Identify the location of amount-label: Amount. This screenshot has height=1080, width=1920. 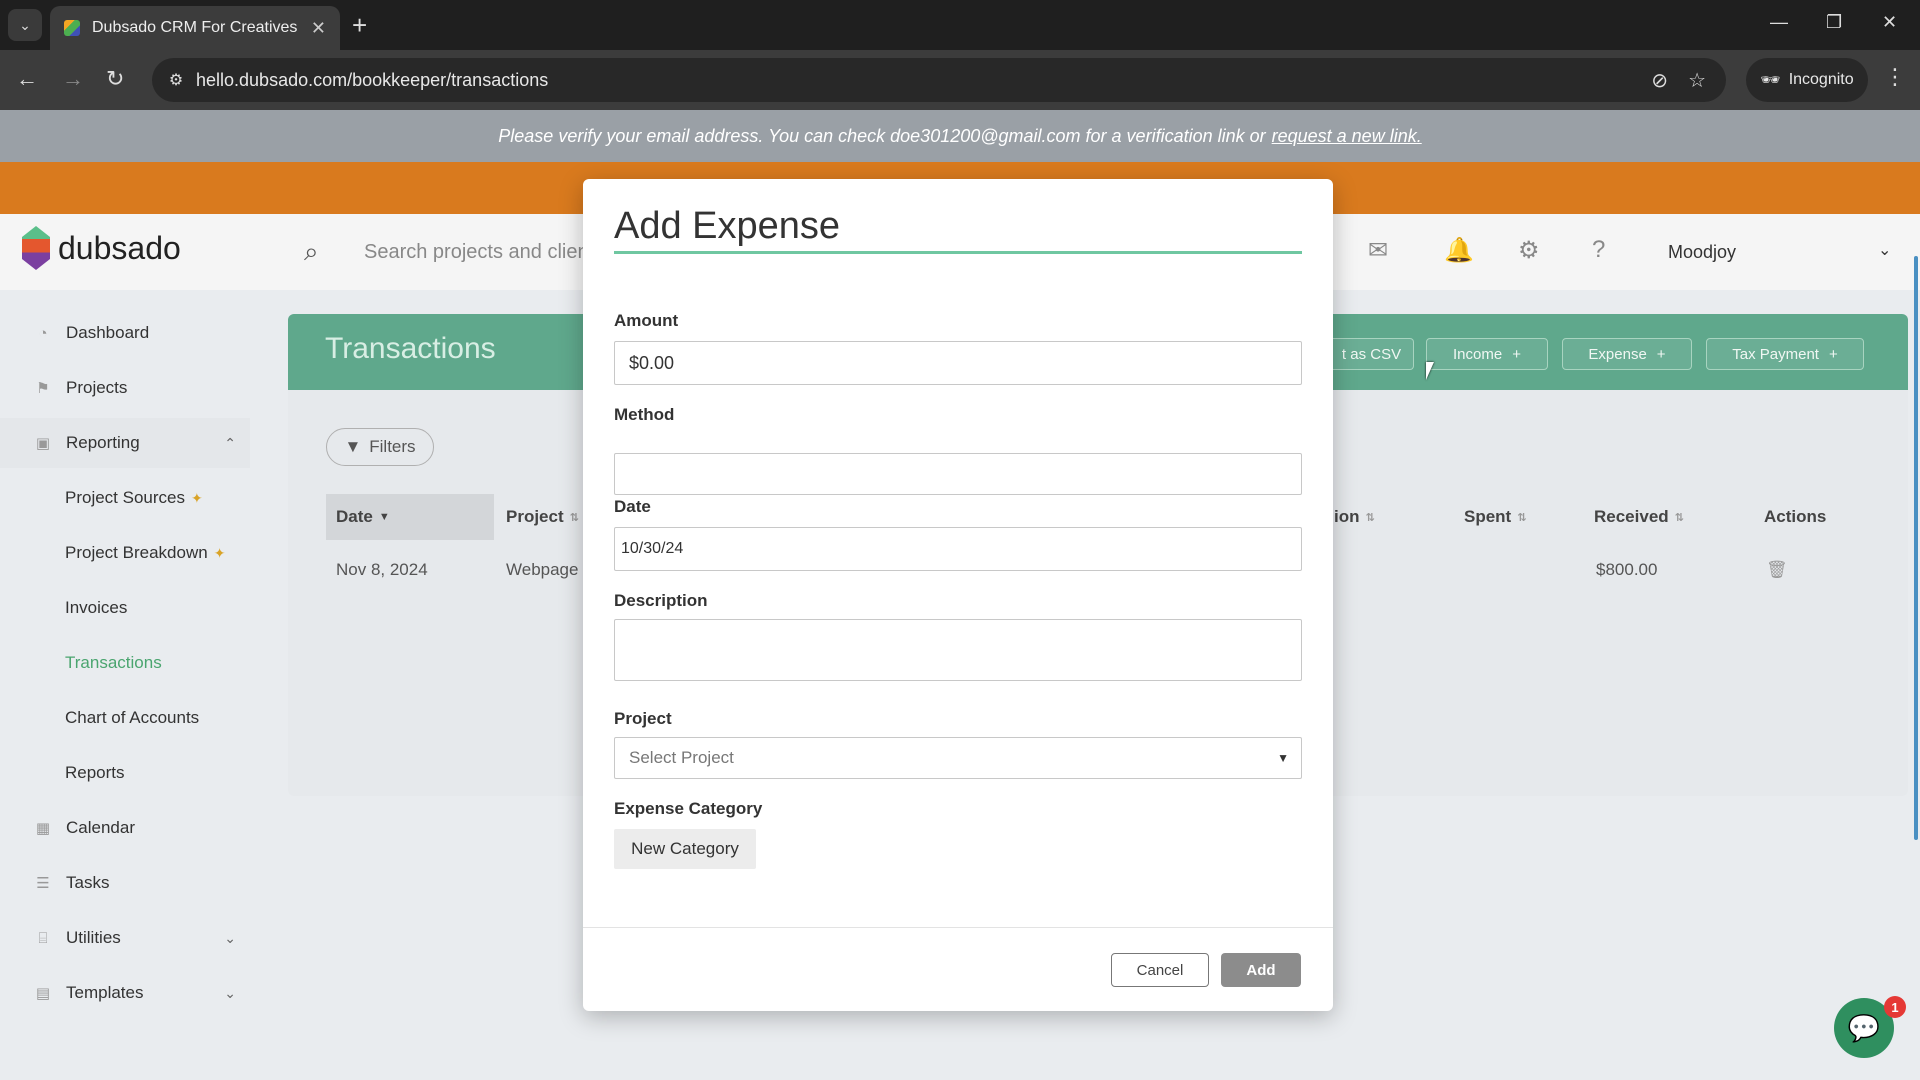
(646, 320).